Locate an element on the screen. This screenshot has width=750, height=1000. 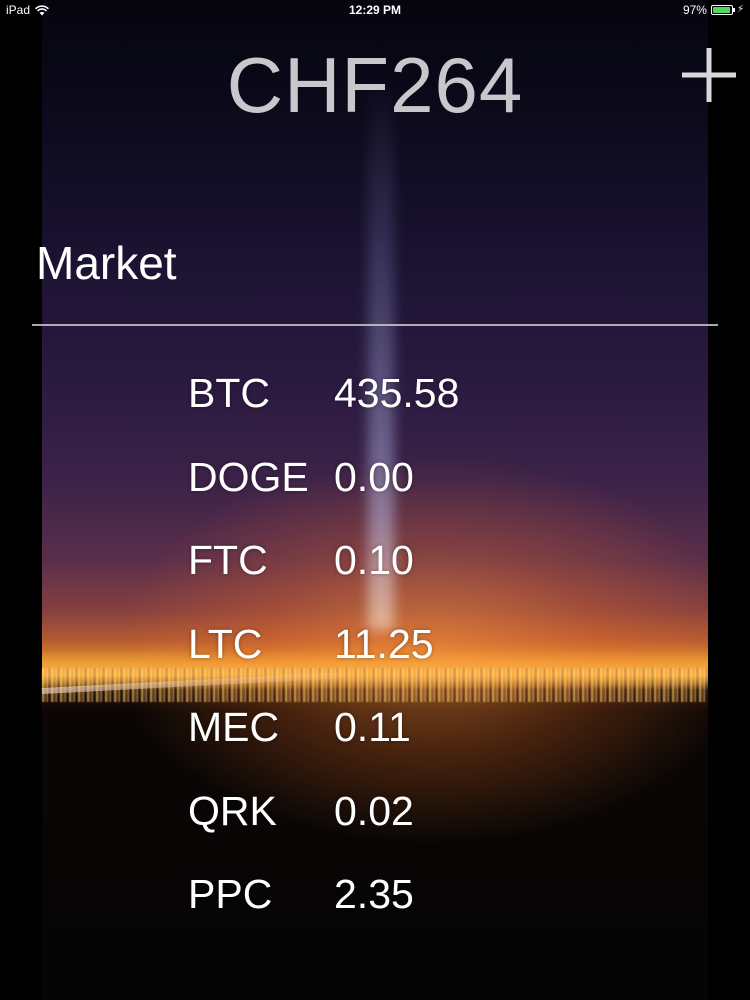
market-row: FTC 0.10 is located at coordinates (388, 561).